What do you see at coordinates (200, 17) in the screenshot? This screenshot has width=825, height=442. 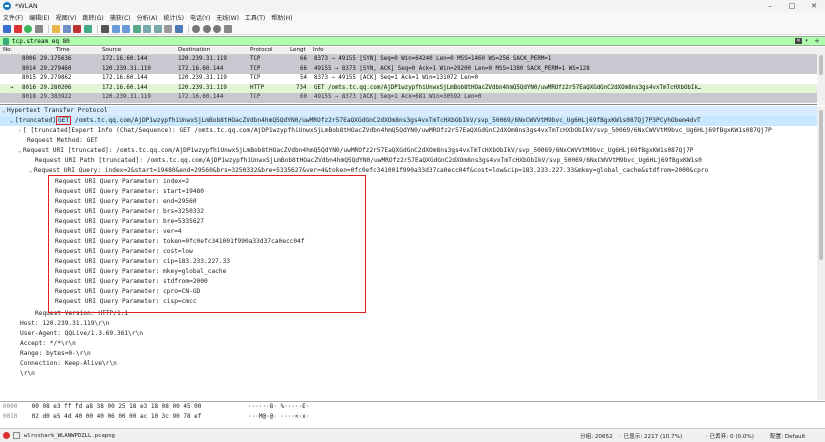 I see `menu-telephony: 电话(Y)` at bounding box center [200, 17].